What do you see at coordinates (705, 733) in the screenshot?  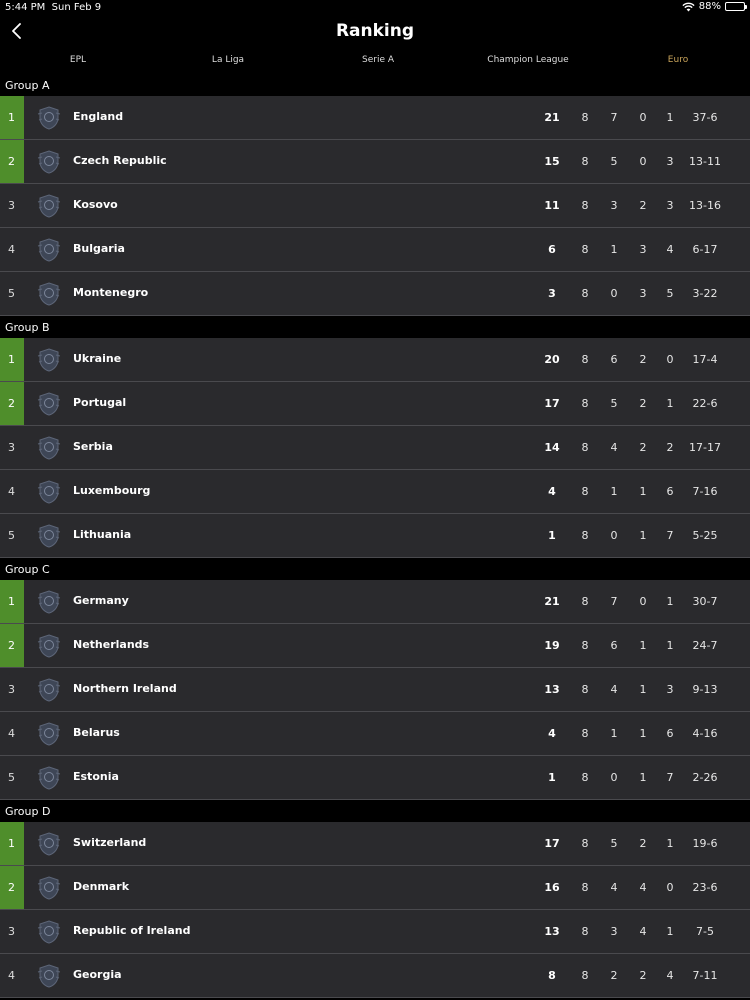 I see `goals-cell: 4-16` at bounding box center [705, 733].